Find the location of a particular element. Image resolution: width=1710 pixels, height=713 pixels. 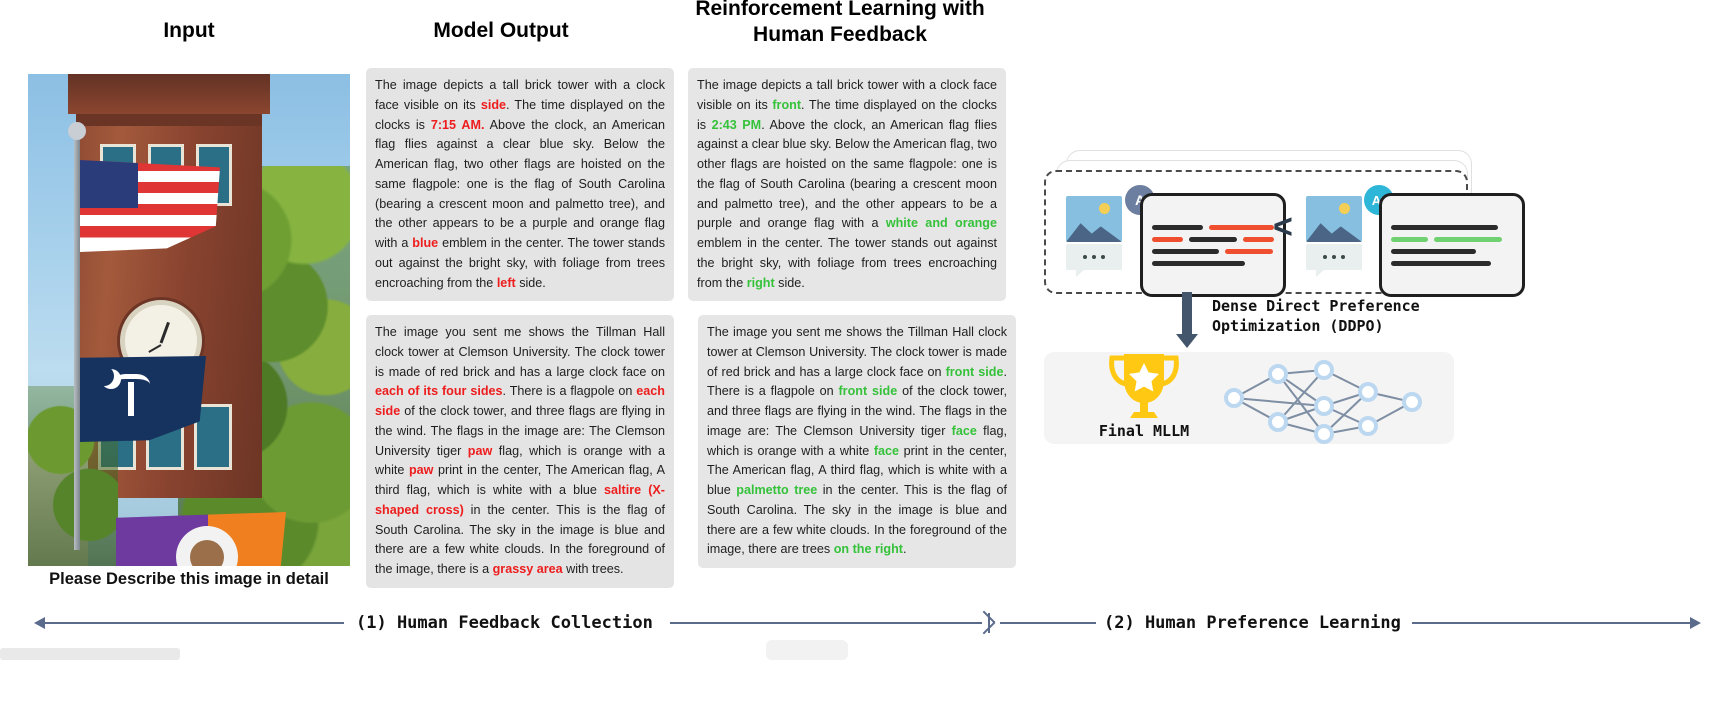

less-than-operator: < is located at coordinates (1283, 227).